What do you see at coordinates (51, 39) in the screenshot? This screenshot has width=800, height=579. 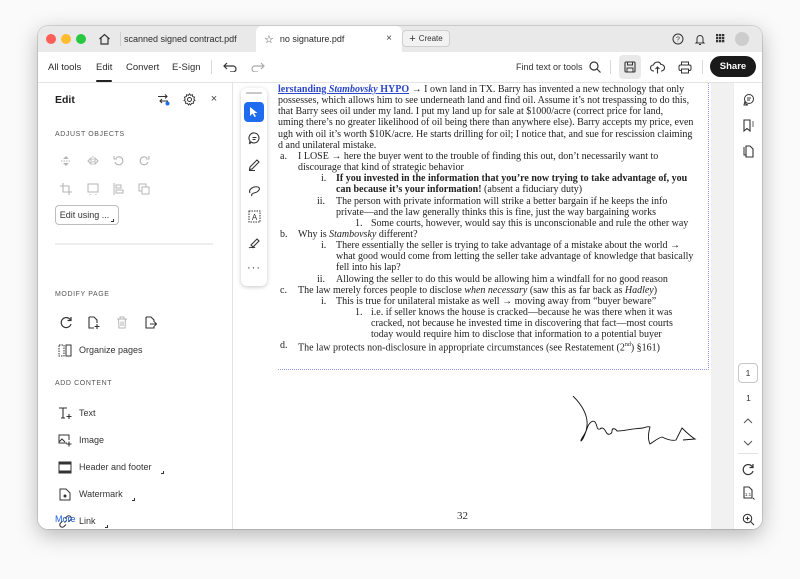 I see `window-close-button` at bounding box center [51, 39].